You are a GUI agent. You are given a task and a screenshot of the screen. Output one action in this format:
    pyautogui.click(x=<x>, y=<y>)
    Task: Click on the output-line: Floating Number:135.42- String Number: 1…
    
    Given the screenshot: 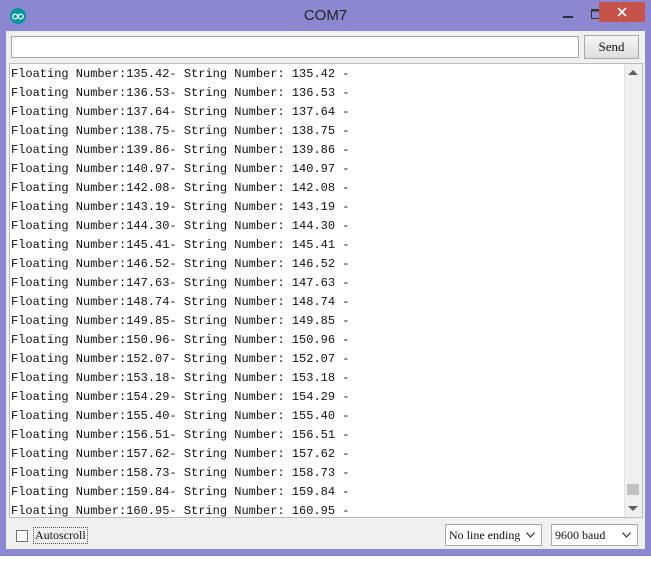 What is the action you would take?
    pyautogui.click(x=180, y=74)
    